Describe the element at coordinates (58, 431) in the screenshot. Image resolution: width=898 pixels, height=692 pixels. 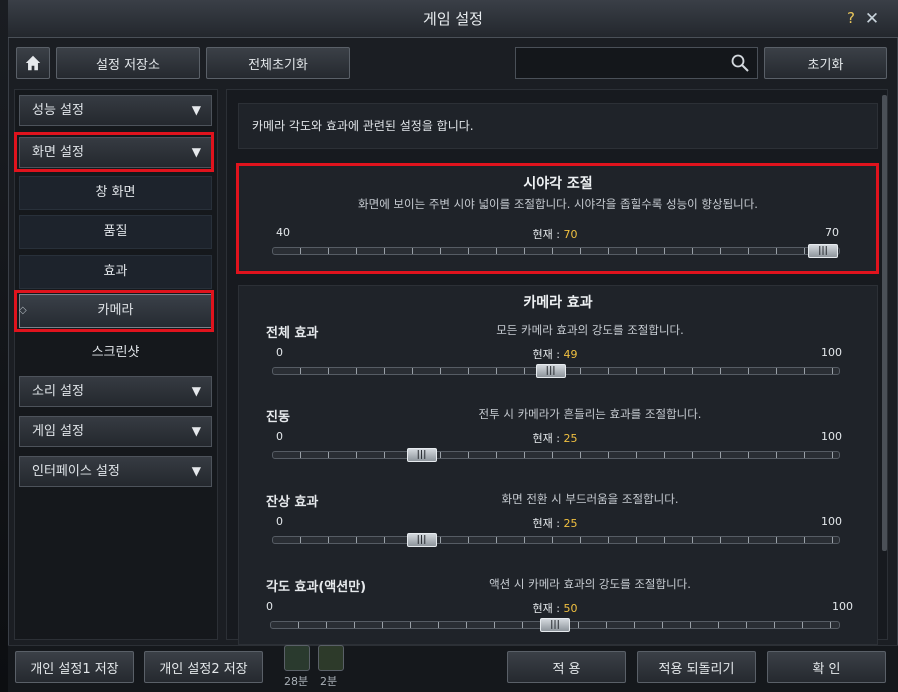
I see `sidebar-item-label: 게임 설정` at that location.